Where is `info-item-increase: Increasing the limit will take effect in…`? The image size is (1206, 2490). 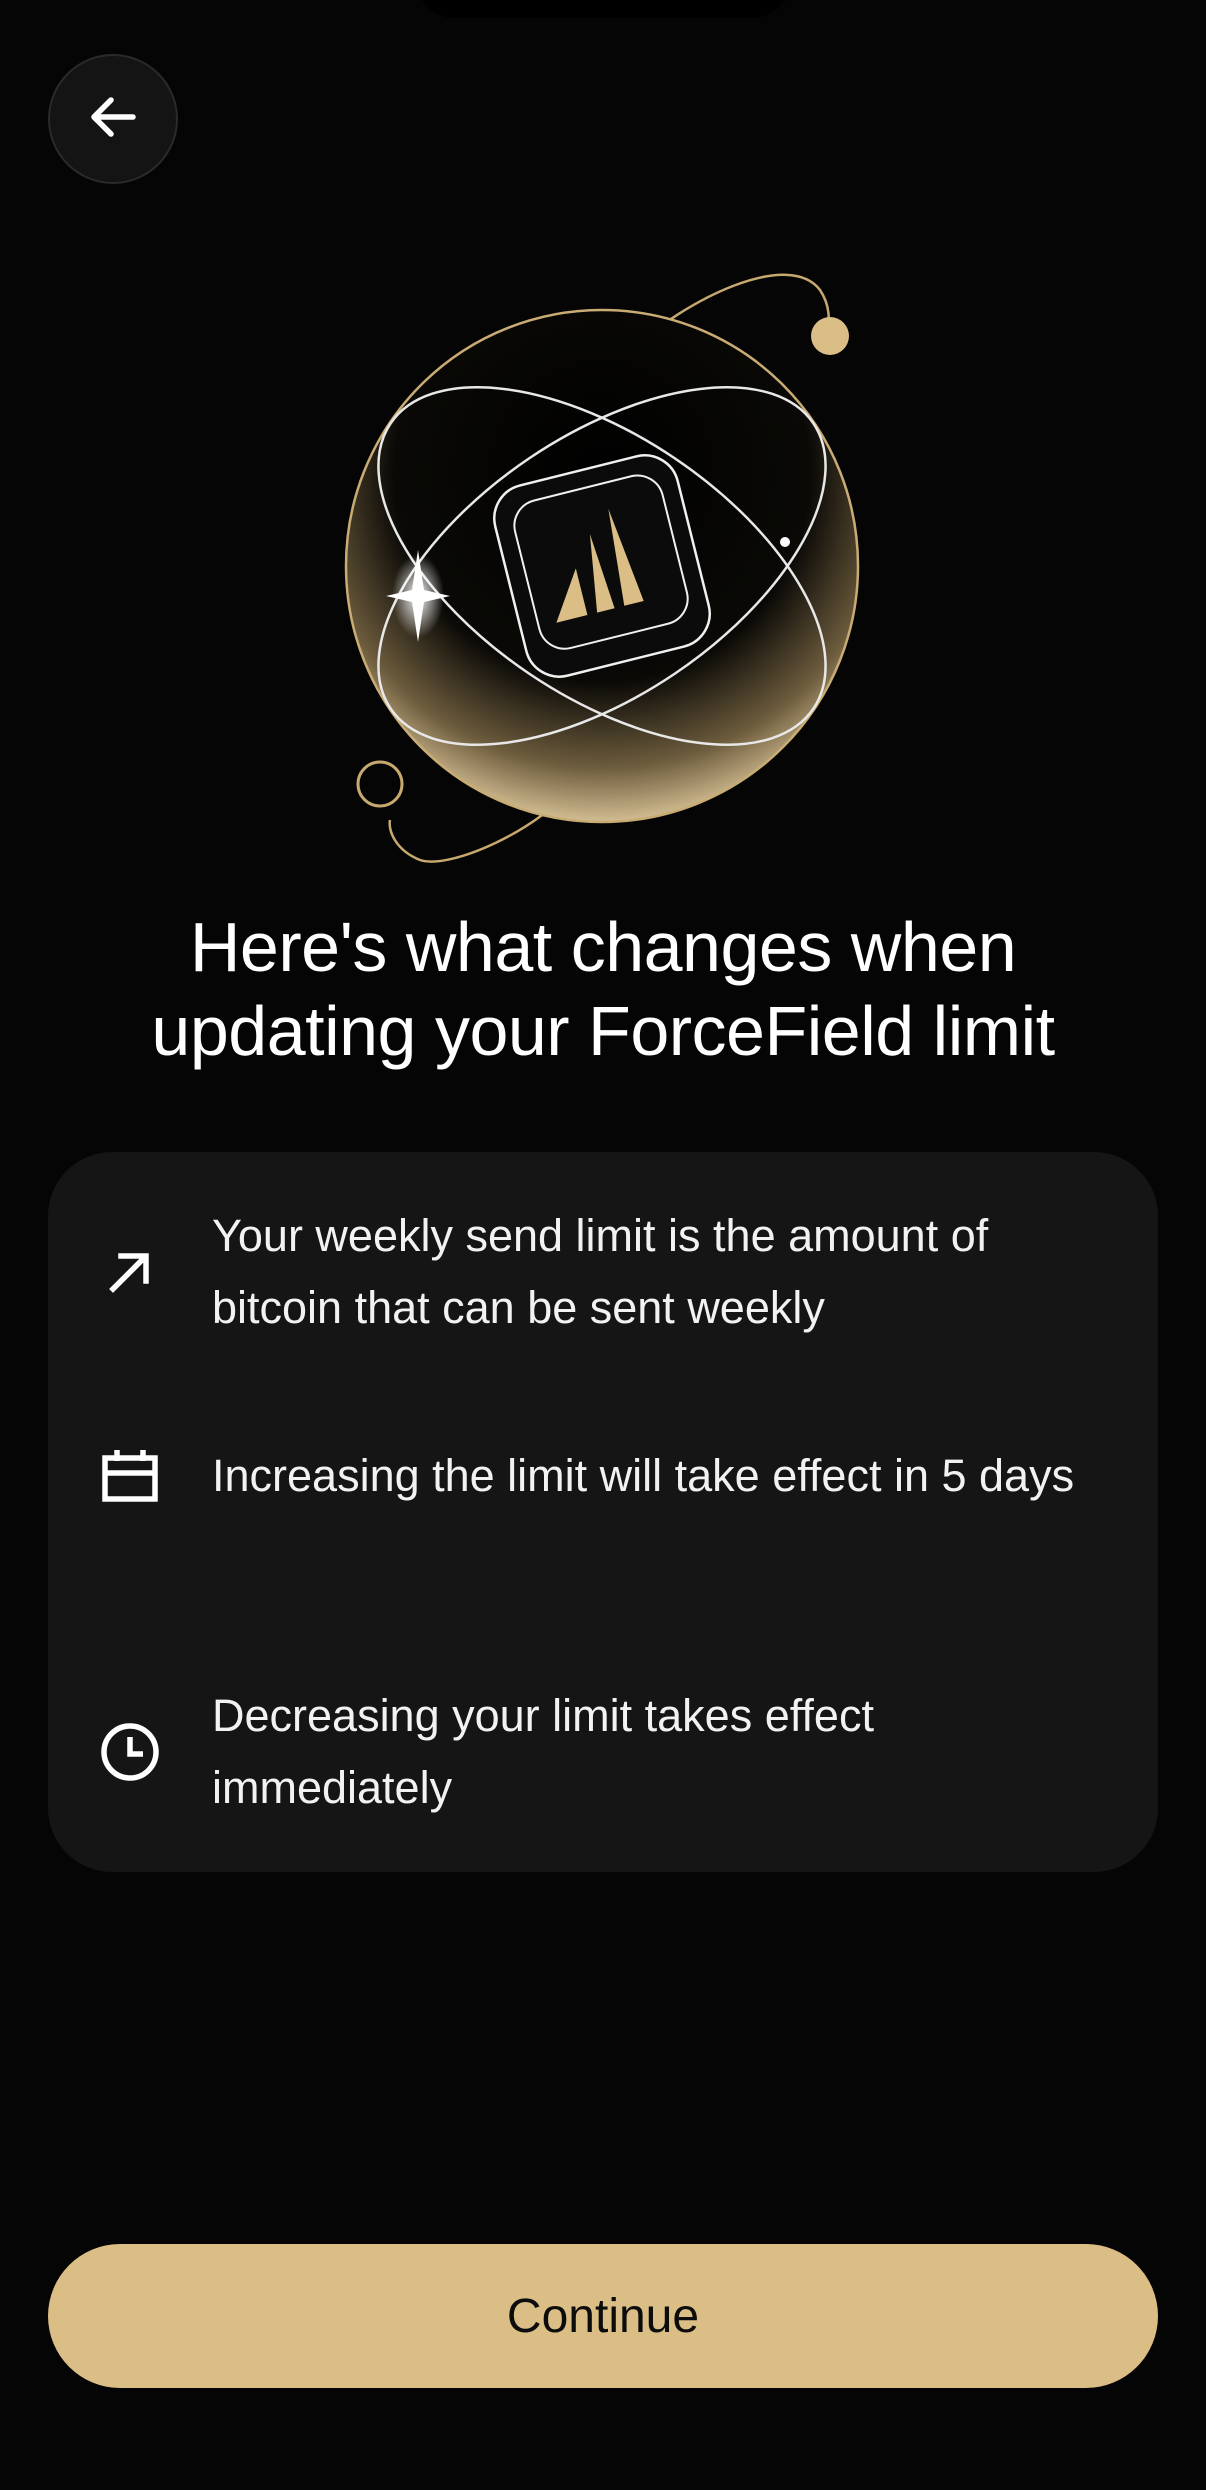 info-item-increase: Increasing the limit will take effect in… is located at coordinates (603, 1476).